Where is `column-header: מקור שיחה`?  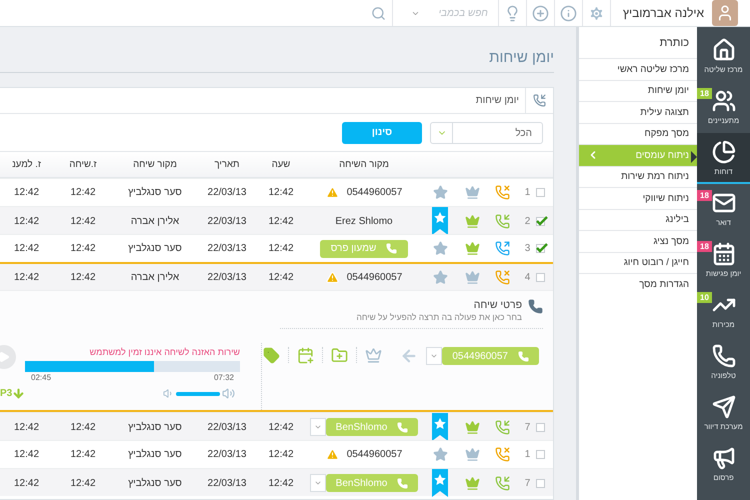 column-header: מקור שיחה is located at coordinates (155, 164).